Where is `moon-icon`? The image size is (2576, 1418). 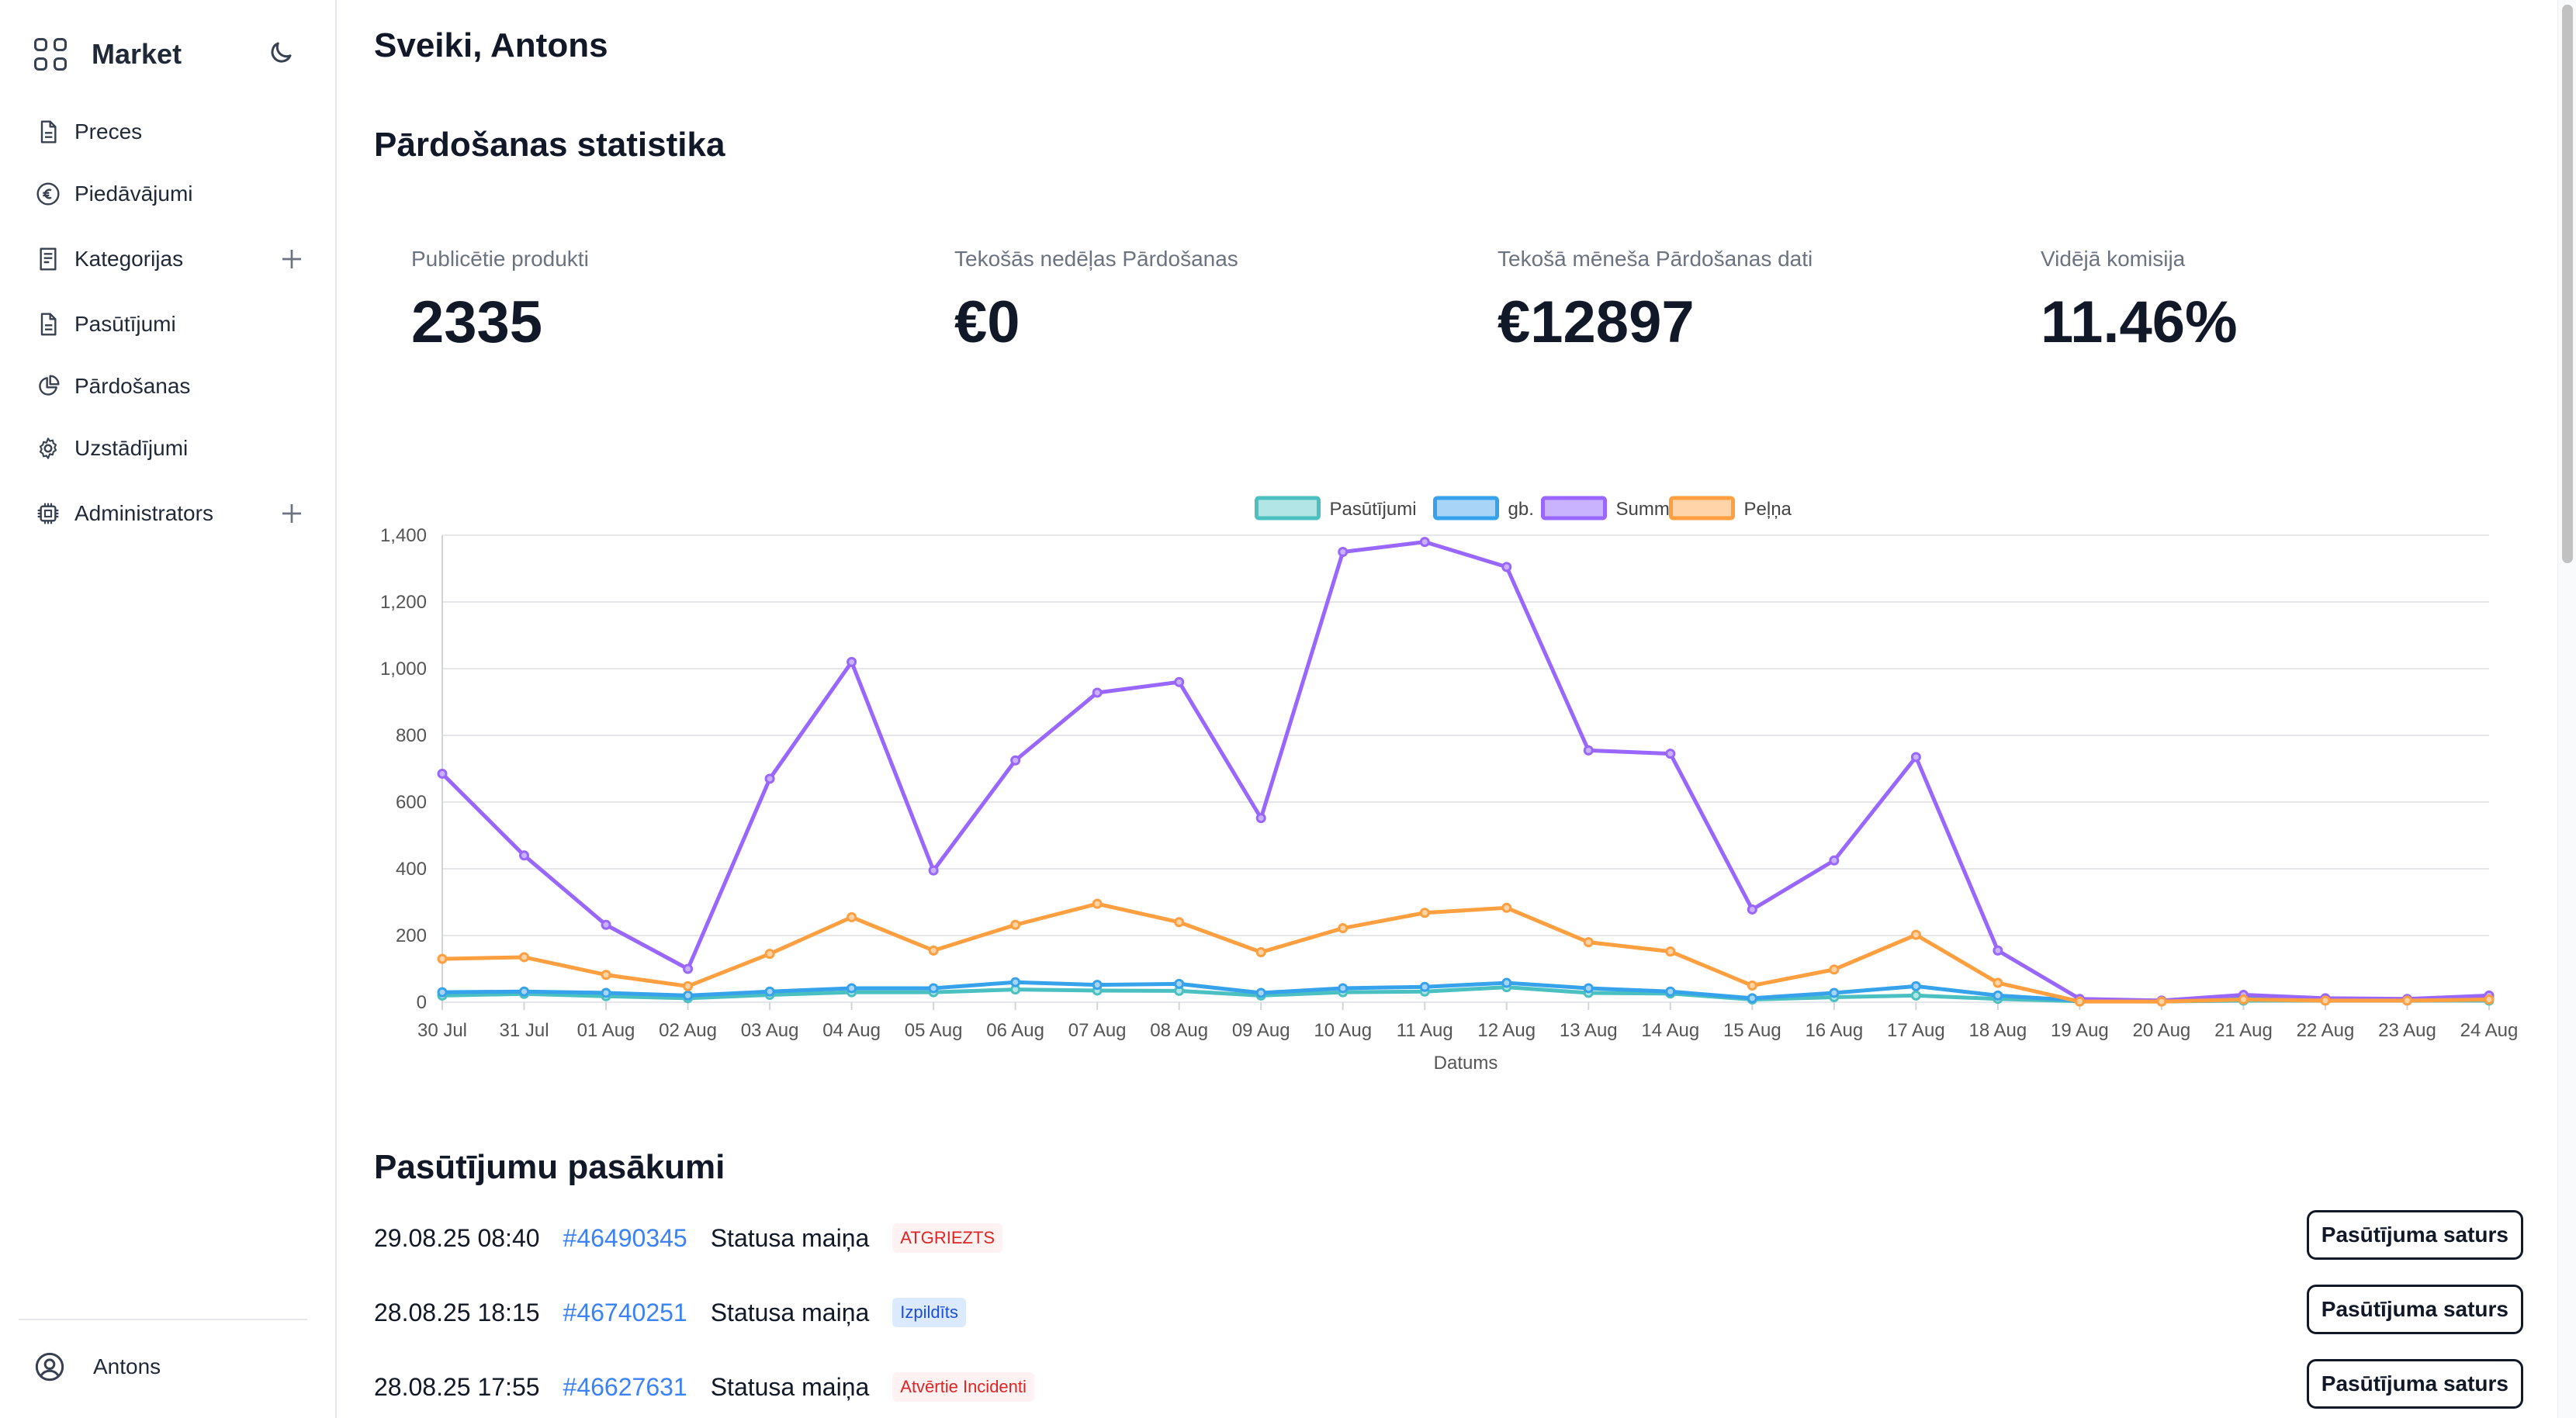 moon-icon is located at coordinates (281, 53).